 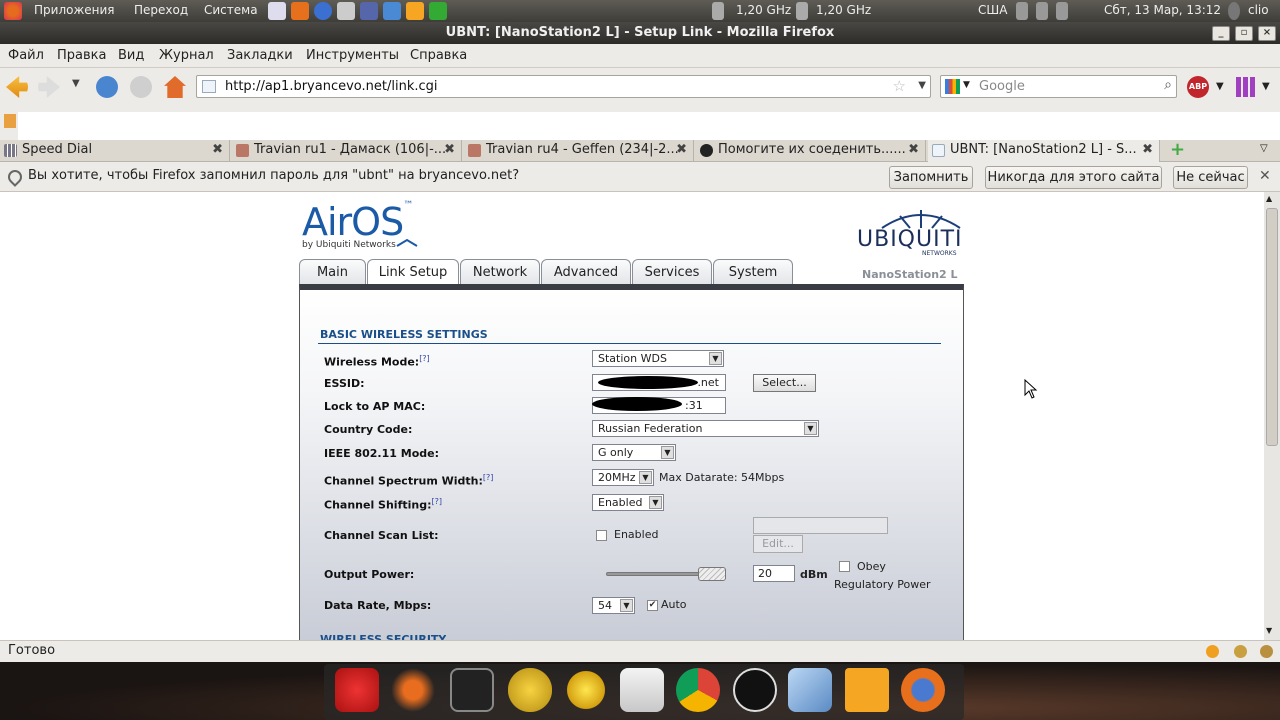 I want to click on menu-history: Журнал, so click(x=186, y=55).